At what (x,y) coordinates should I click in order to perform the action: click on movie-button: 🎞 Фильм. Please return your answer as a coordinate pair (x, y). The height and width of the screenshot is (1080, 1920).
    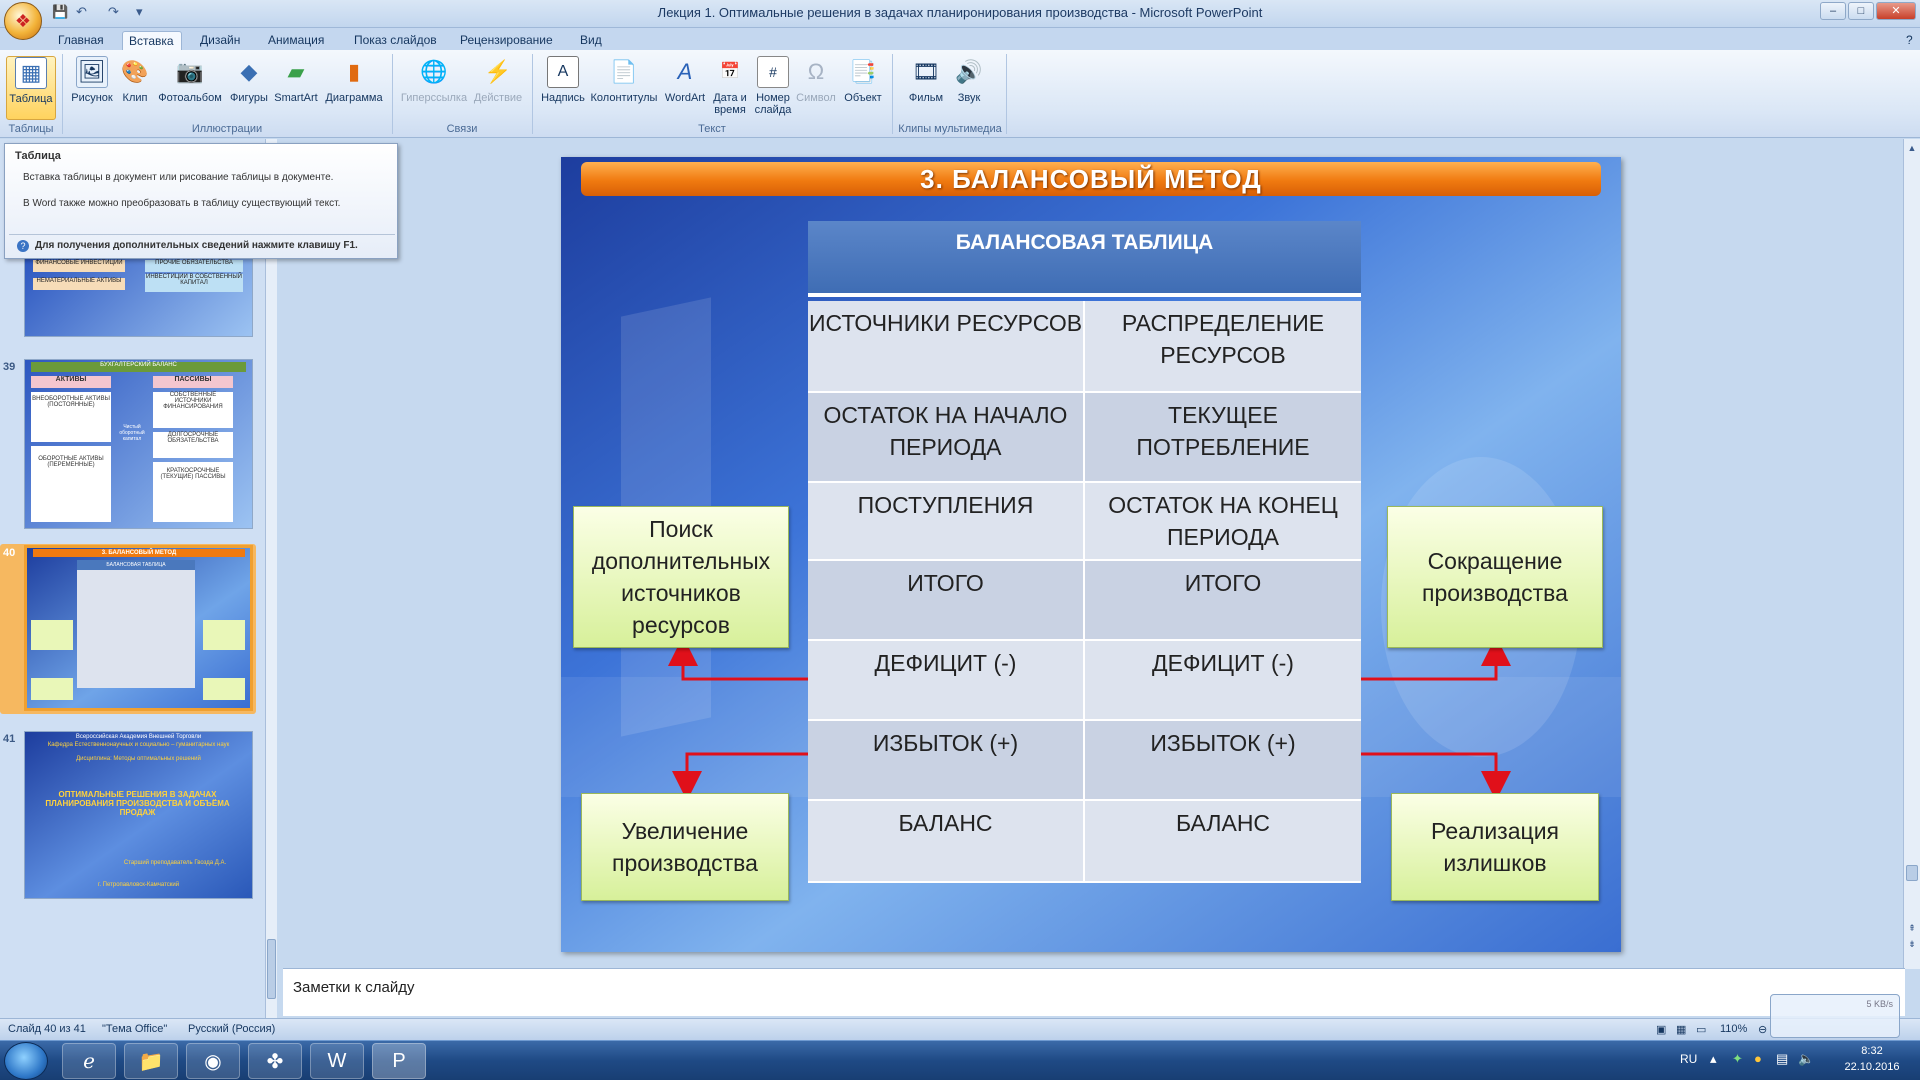
    Looking at the image, I should click on (926, 80).